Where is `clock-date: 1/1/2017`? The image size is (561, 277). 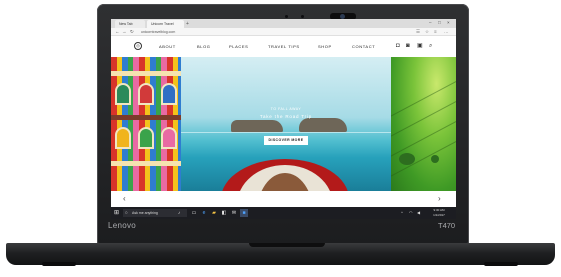
clock-date: 1/1/2017 is located at coordinates (439, 215).